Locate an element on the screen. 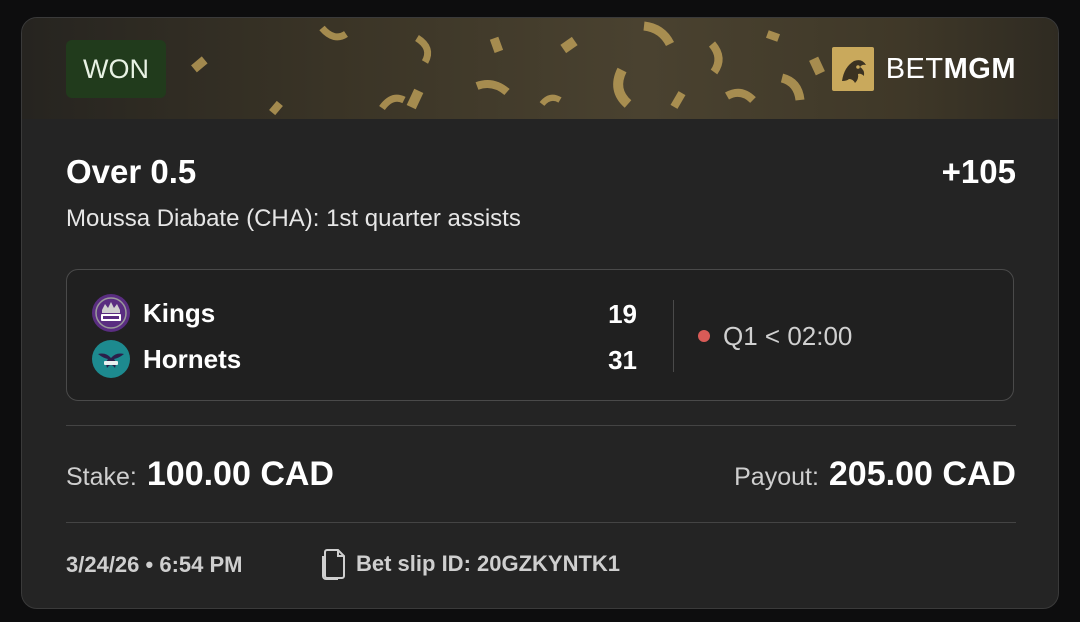  bet-placed-datetime: 3/24/26 • 6:54 PM is located at coordinates (154, 564).